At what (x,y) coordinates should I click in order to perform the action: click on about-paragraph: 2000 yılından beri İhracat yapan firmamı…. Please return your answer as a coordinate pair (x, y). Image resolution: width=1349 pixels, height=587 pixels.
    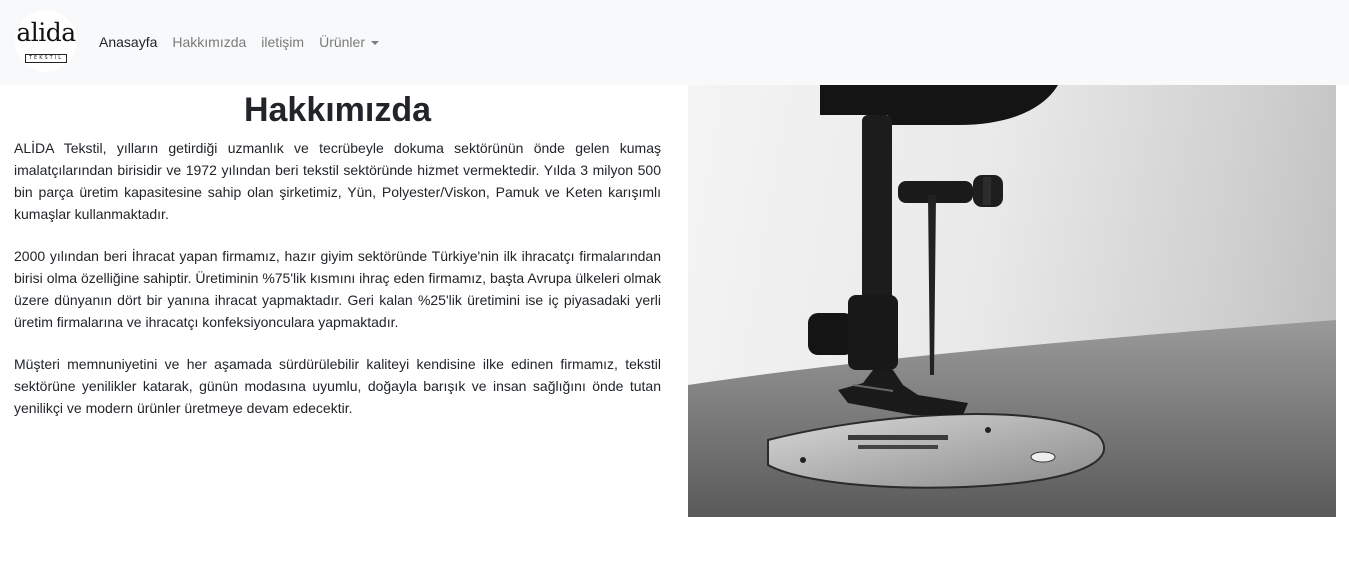
    Looking at the image, I should click on (337, 289).